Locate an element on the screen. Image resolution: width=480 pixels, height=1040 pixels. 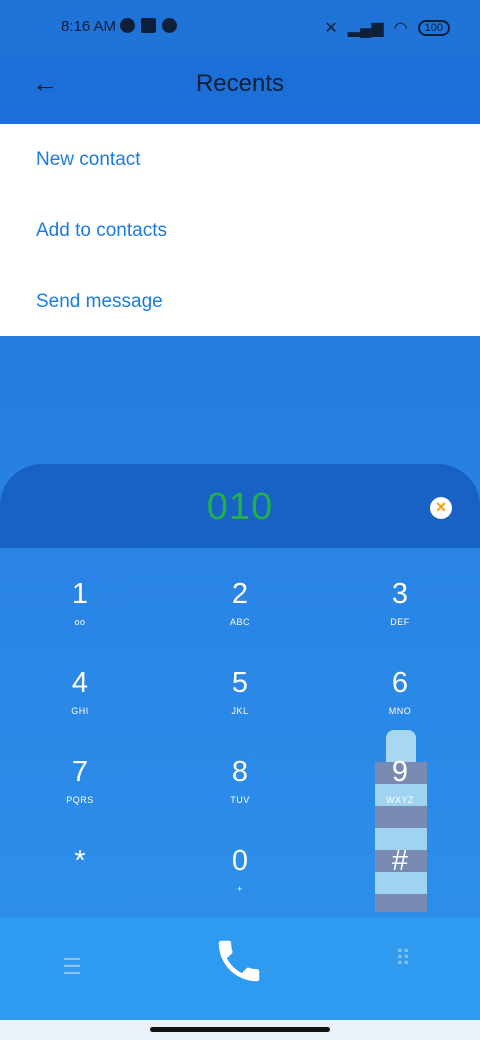
key-digit: 9 is located at coordinates (400, 772).